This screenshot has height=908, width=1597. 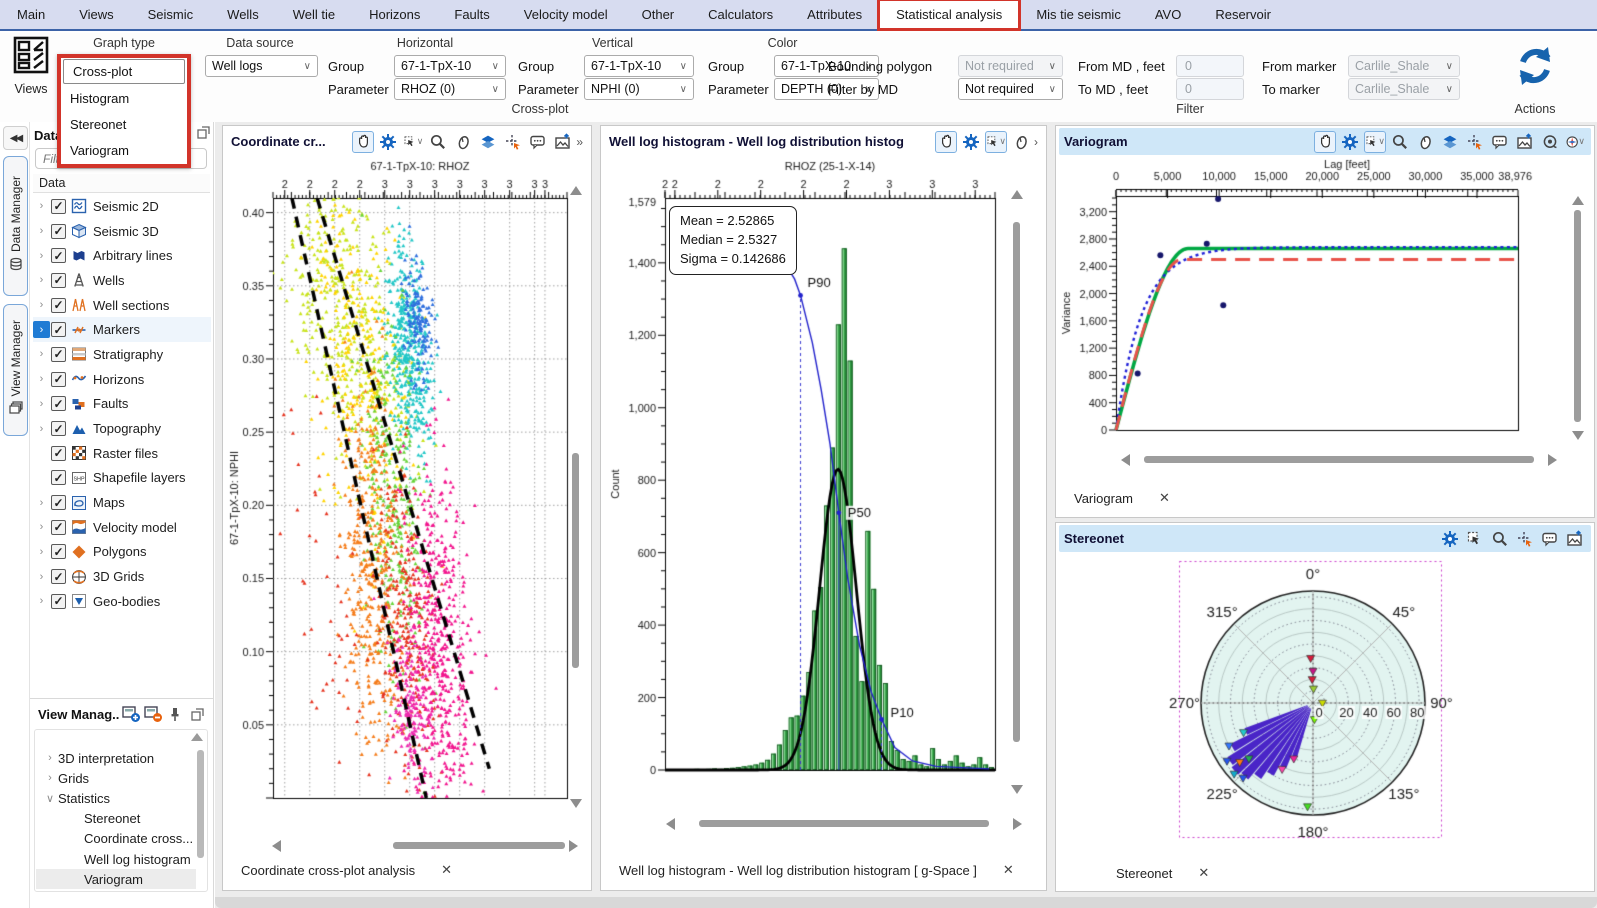 I want to click on popout-icon, so click(x=197, y=714).